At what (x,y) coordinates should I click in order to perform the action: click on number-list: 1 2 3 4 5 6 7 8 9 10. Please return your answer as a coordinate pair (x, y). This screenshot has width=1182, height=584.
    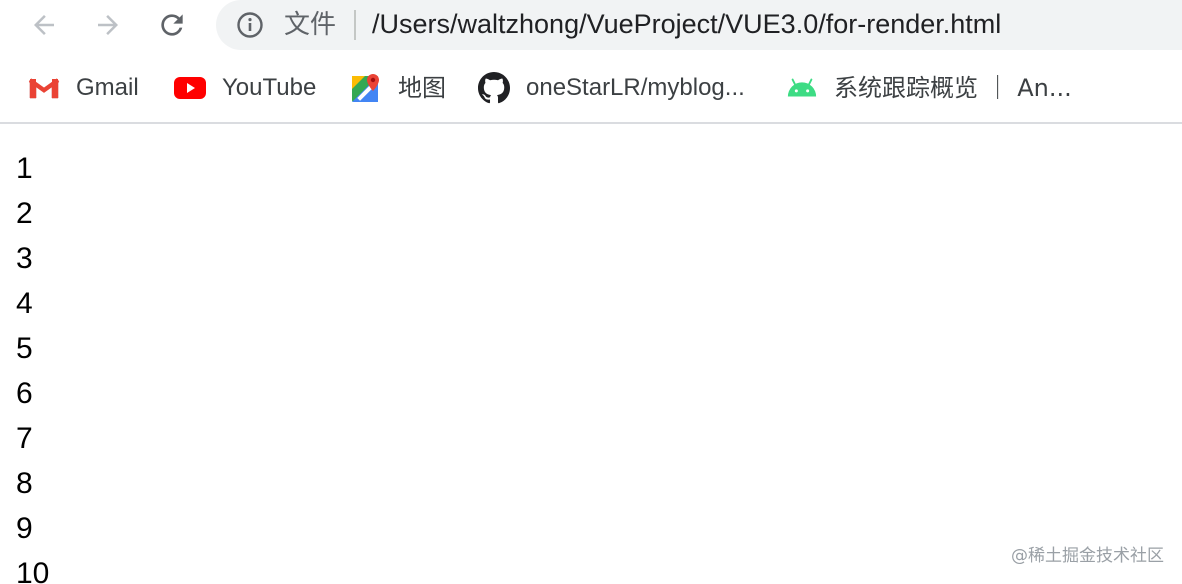
    Looking at the image, I should click on (32, 365).